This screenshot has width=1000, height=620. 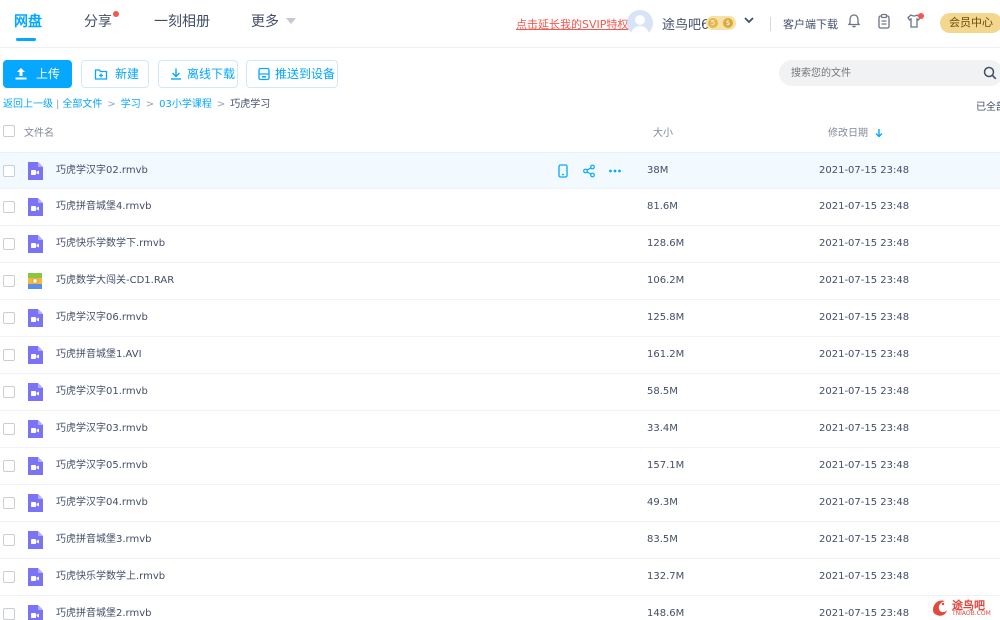 I want to click on table-row: 巧虎数学大闯关-CD1.RAR 106.2M 2021-07-15 23:48, so click(x=500, y=281).